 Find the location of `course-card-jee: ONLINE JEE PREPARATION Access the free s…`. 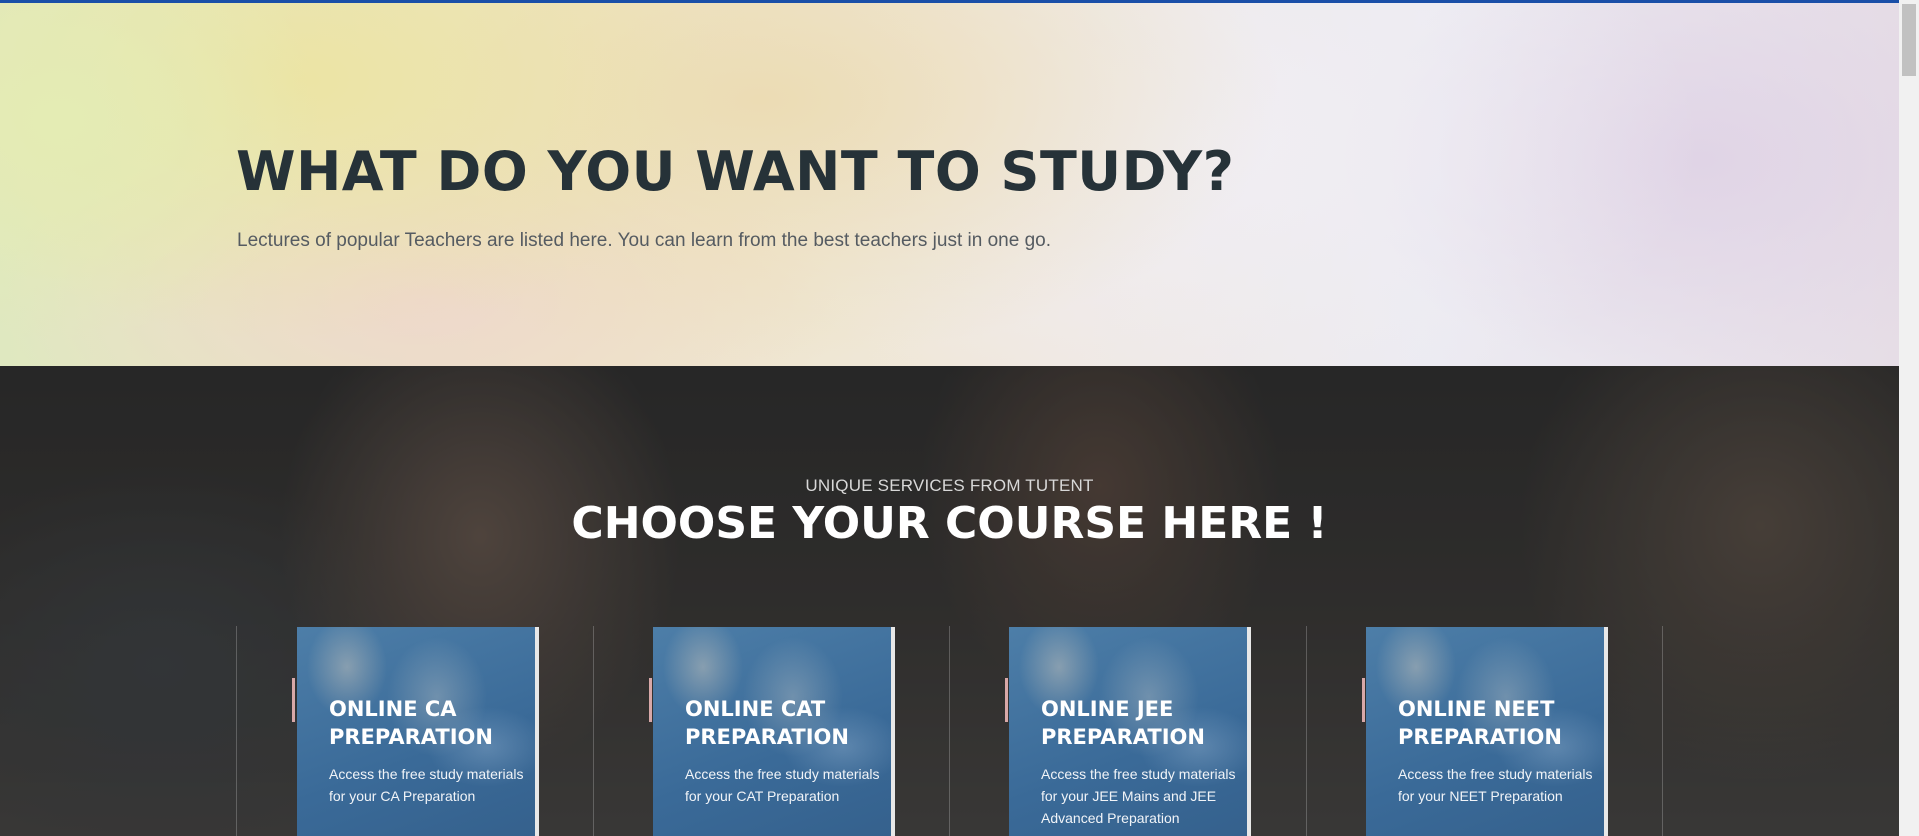

course-card-jee: ONLINE JEE PREPARATION Access the free s… is located at coordinates (1130, 731).